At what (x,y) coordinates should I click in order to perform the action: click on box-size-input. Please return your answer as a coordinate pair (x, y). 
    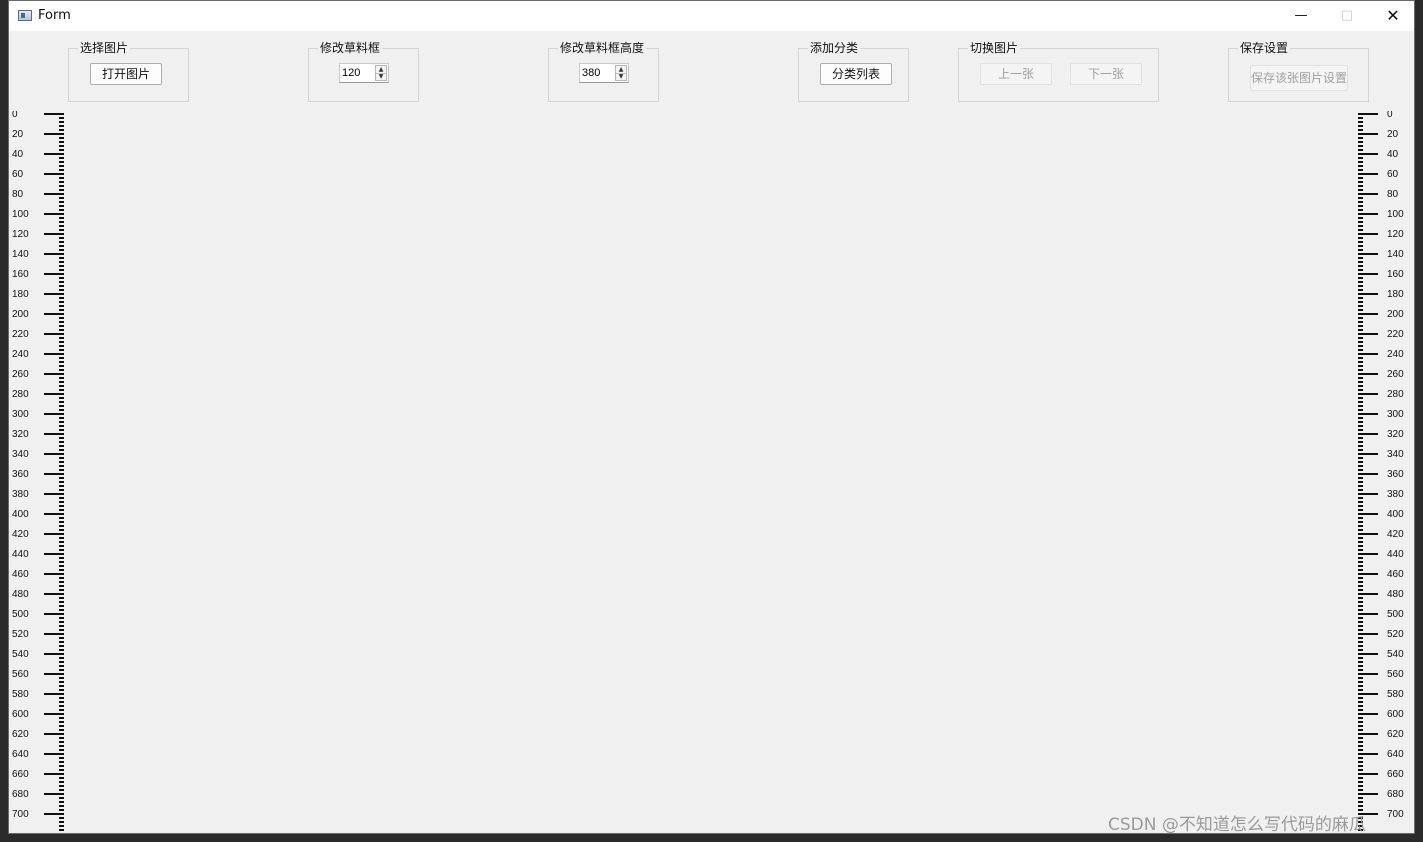
    Looking at the image, I should click on (359, 73).